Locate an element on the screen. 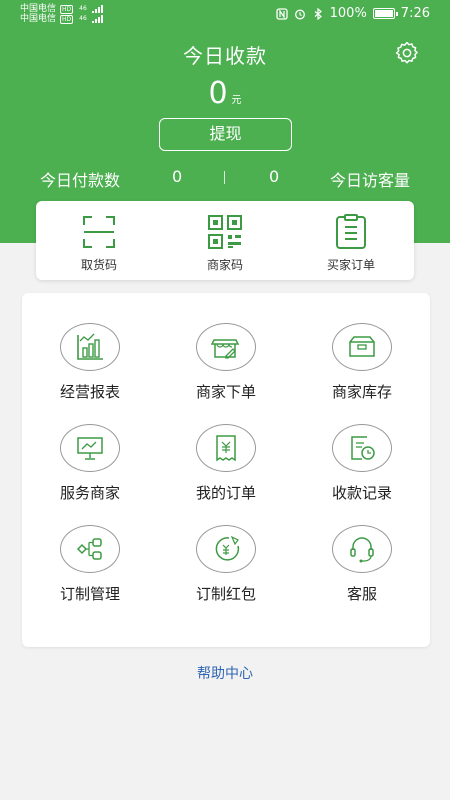 The height and width of the screenshot is (800, 450). custom-management-button: 订制管理 is located at coordinates (90, 564).